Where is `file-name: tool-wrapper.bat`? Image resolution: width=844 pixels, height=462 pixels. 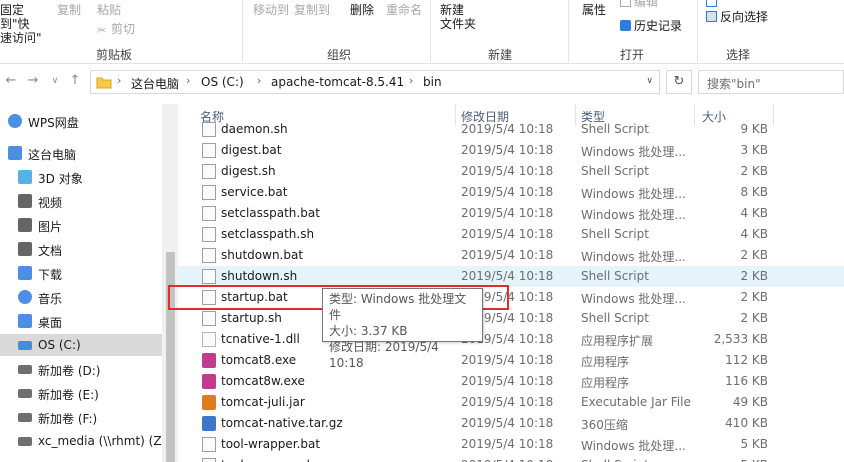
file-name: tool-wrapper.bat is located at coordinates (271, 444).